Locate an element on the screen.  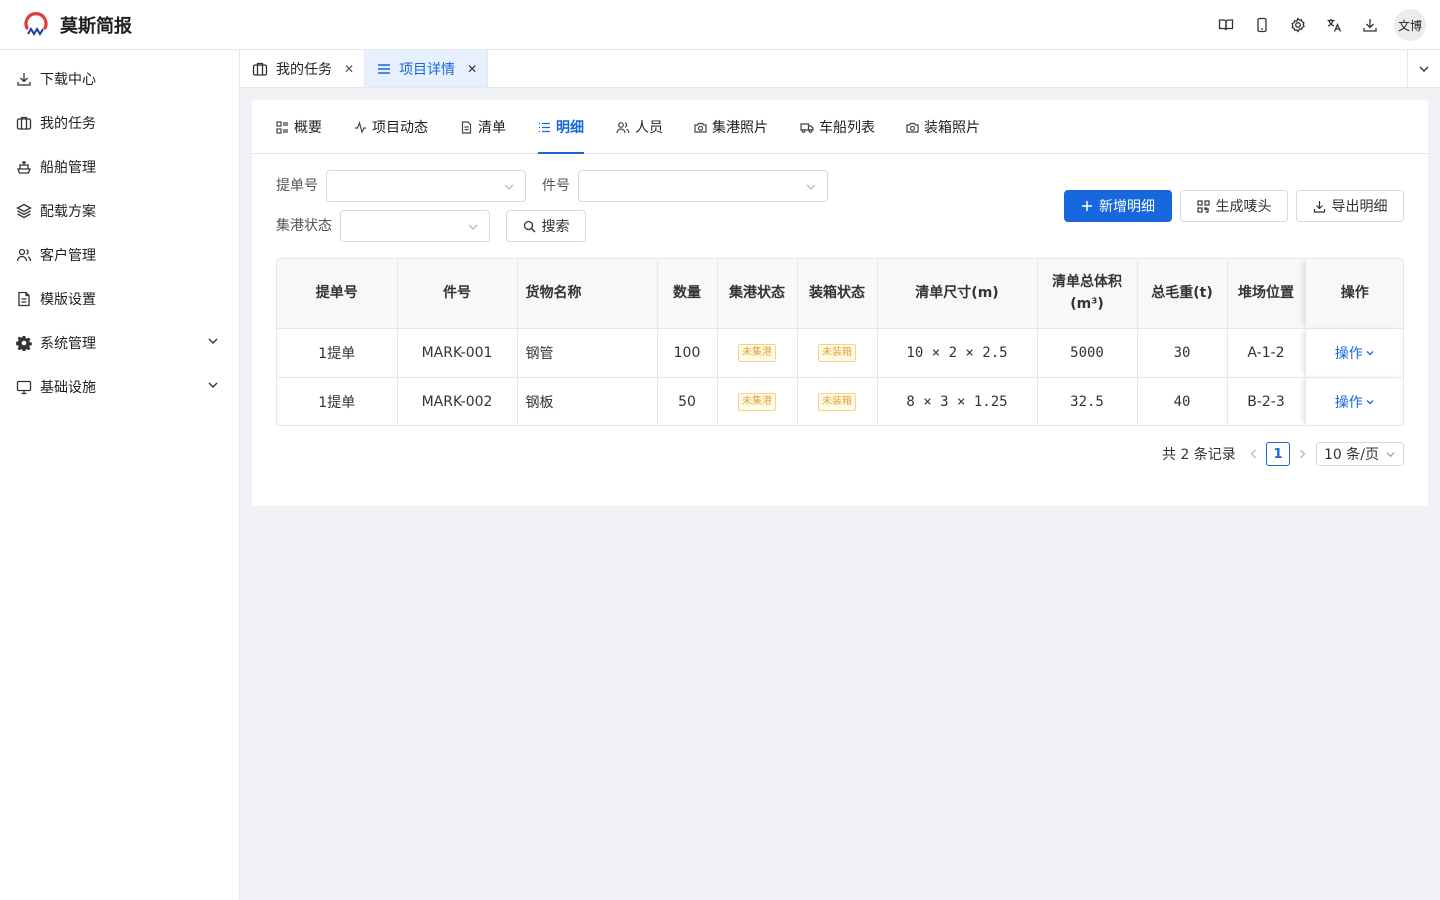
status-badge: 未集港 is located at coordinates (757, 402).